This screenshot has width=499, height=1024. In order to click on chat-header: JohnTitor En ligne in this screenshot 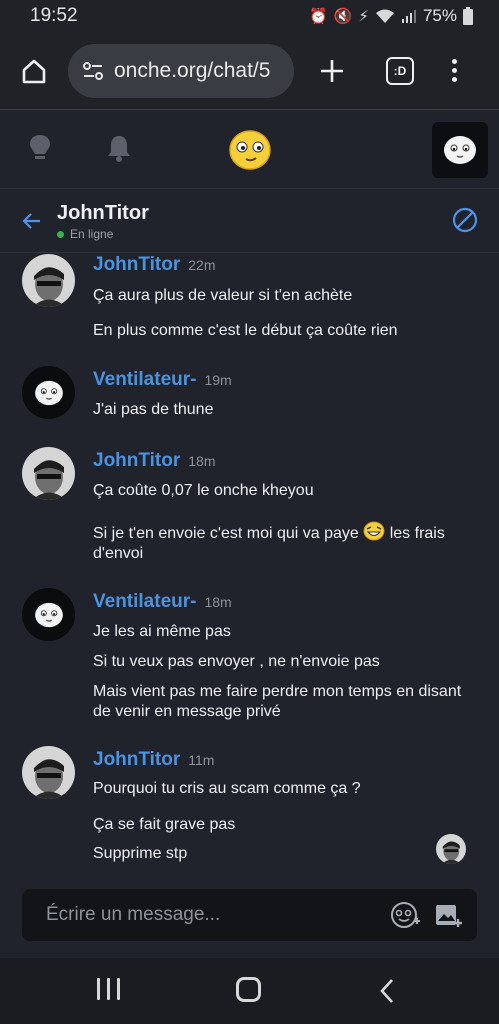, I will do `click(249, 221)`.